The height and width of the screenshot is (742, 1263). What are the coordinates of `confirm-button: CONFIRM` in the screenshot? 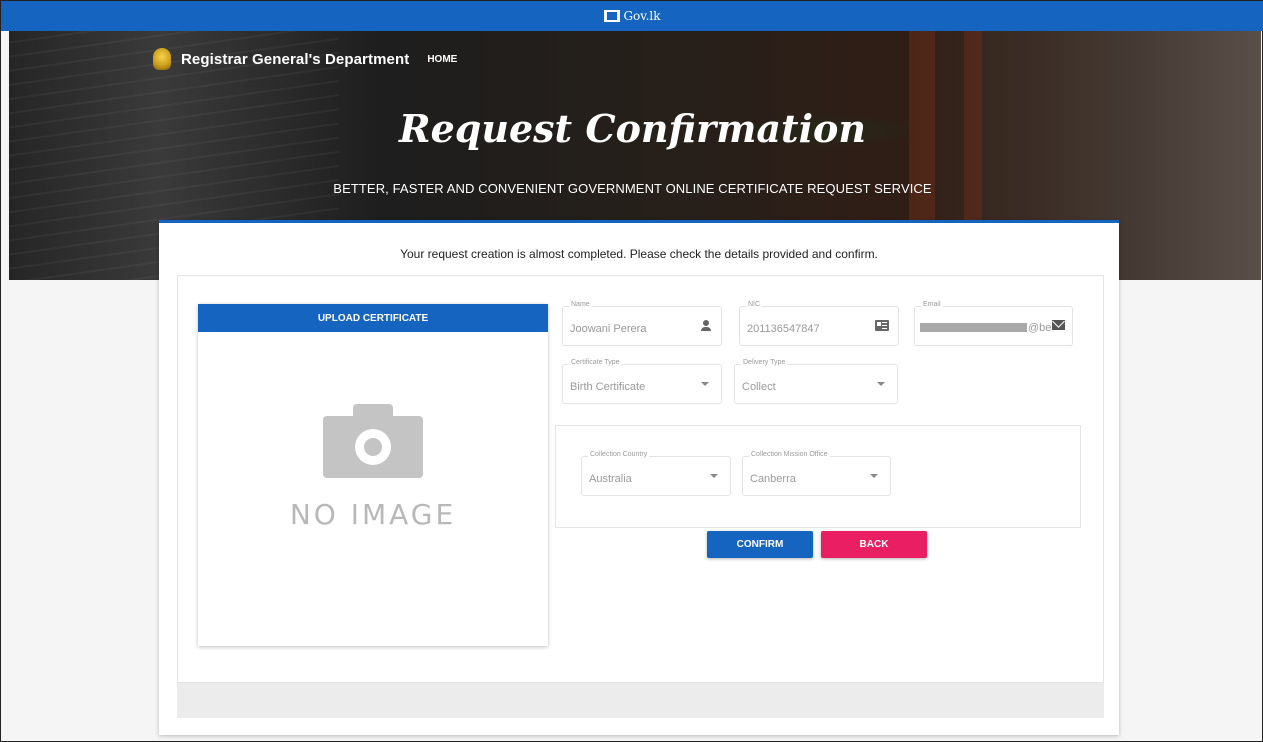 It's located at (760, 544).